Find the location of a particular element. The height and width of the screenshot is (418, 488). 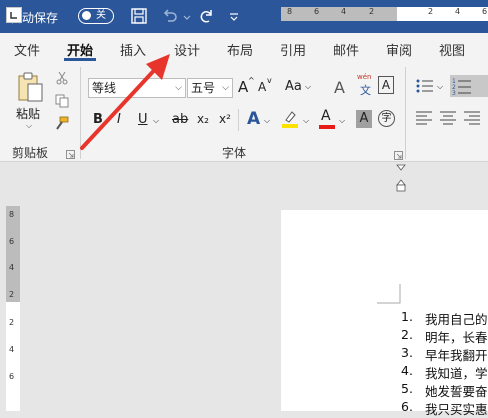

bullets-icon is located at coordinates (425, 86).